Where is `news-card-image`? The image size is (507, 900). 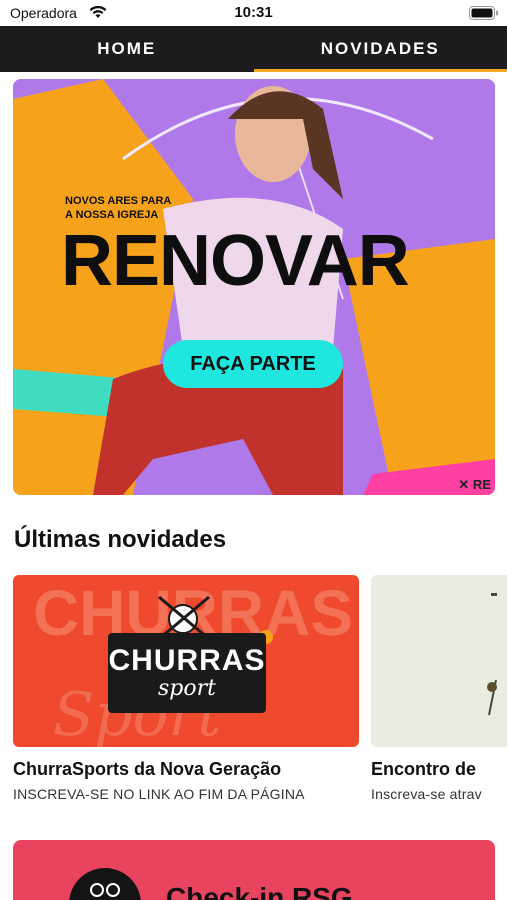 news-card-image is located at coordinates (439, 661).